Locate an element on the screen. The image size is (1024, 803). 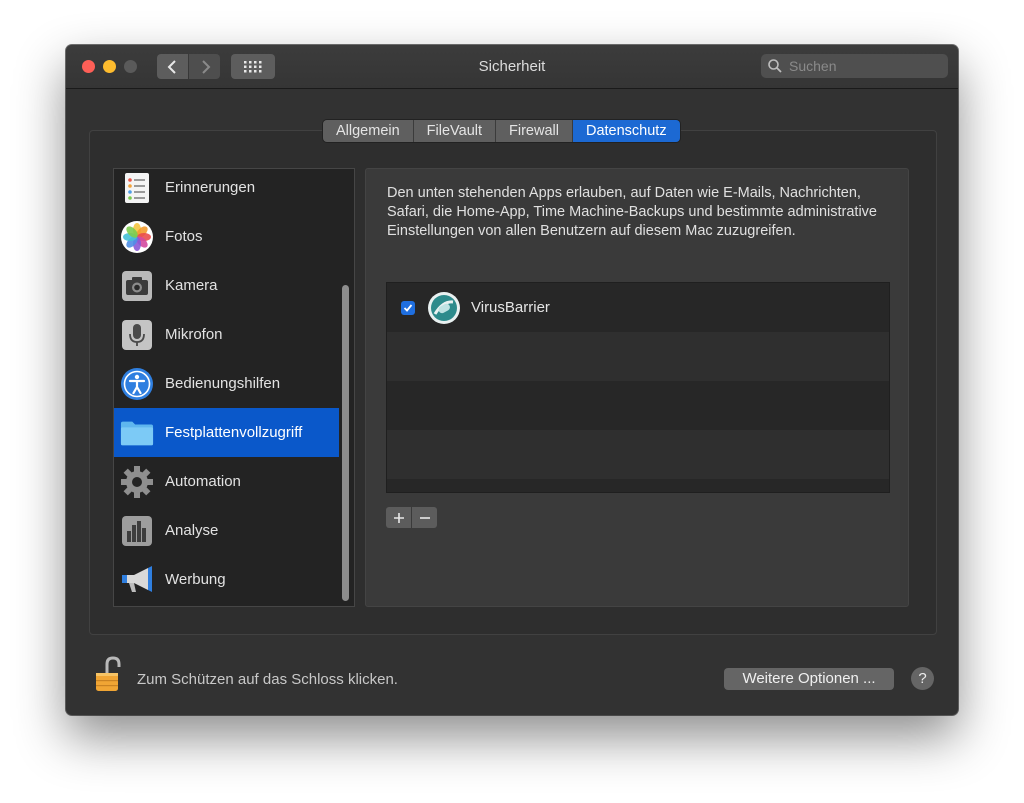
back-button is located at coordinates (172, 66).